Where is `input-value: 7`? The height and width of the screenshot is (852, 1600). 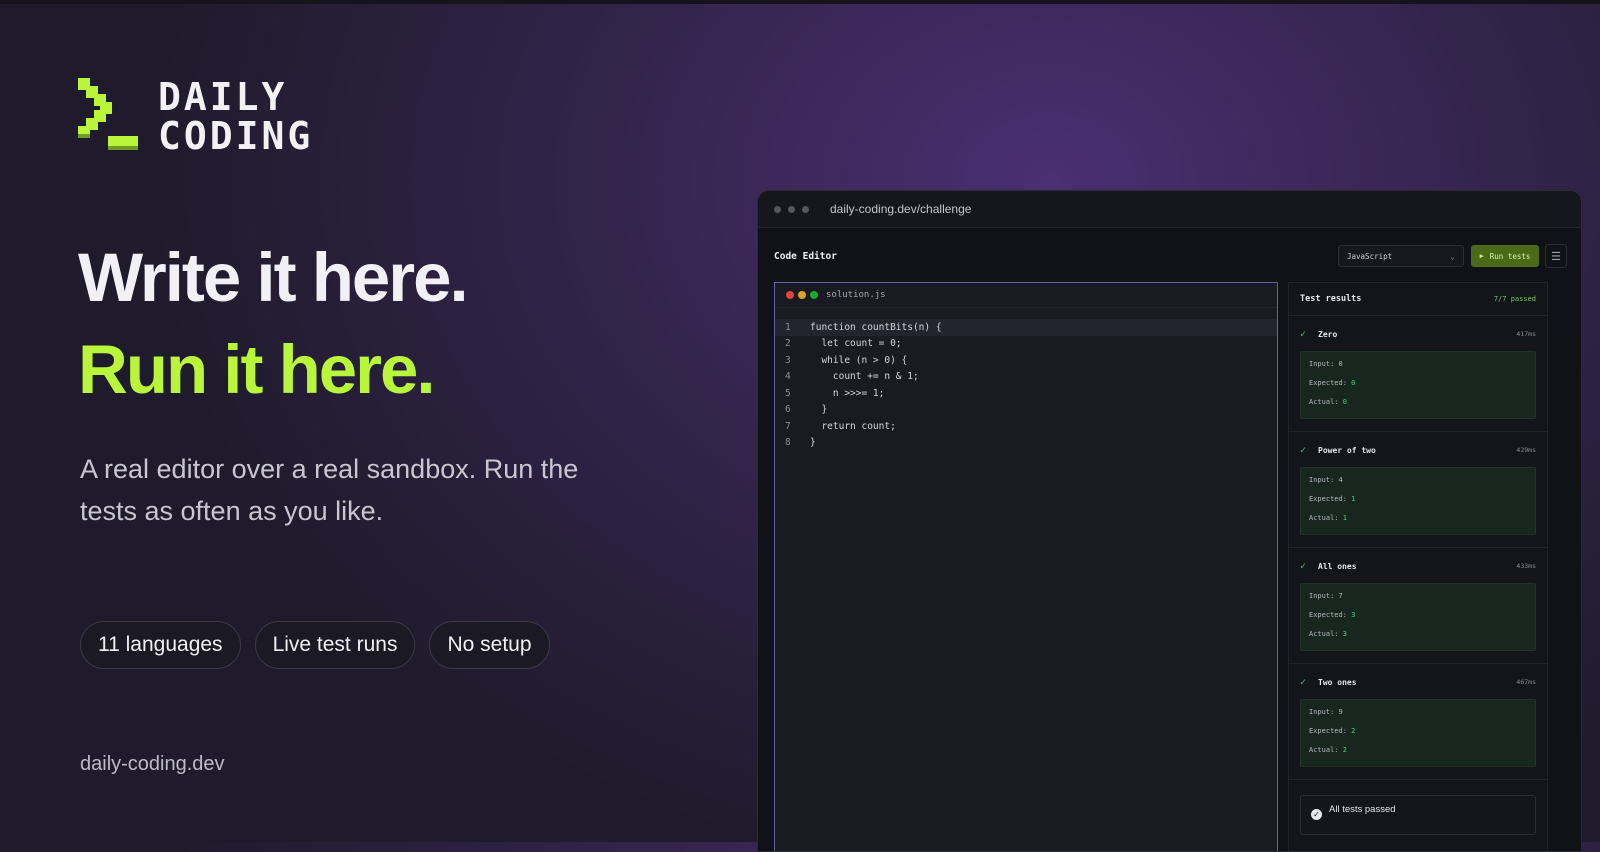 input-value: 7 is located at coordinates (1340, 596).